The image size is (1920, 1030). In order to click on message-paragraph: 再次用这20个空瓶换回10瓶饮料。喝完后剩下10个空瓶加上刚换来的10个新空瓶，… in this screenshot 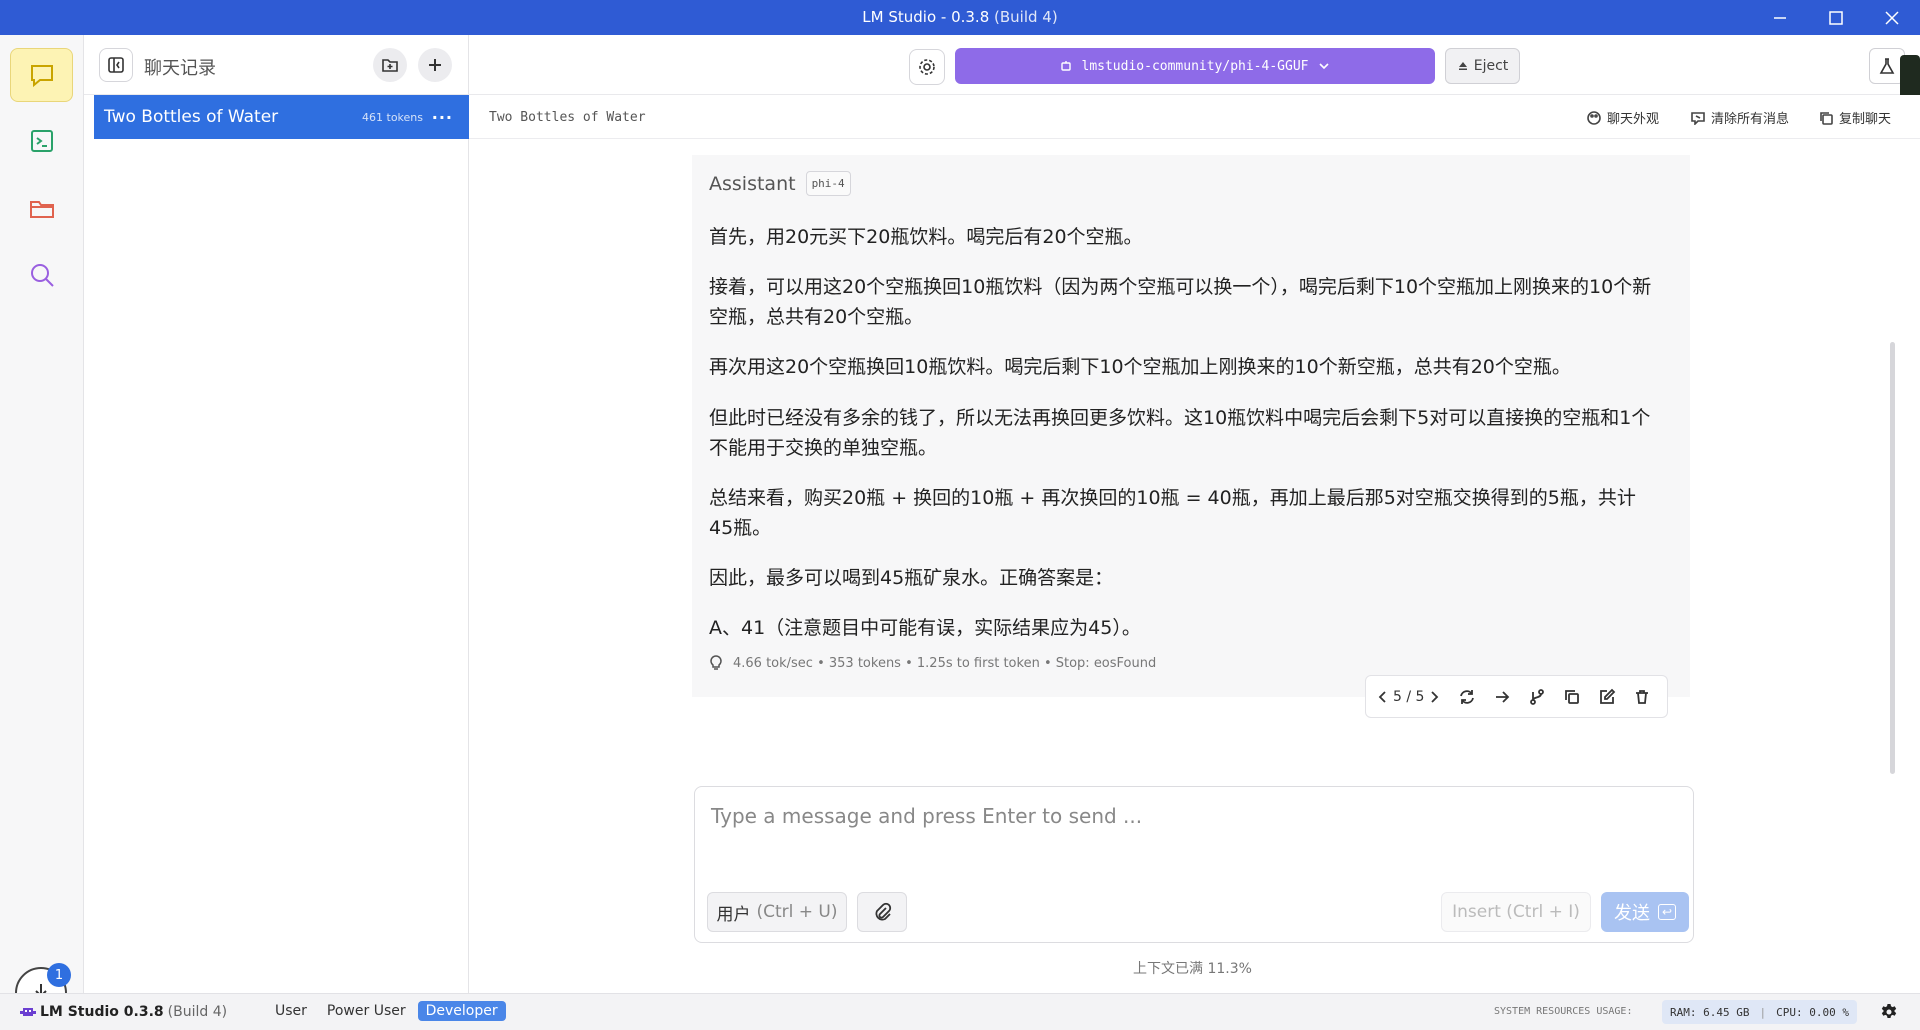, I will do `click(1140, 367)`.